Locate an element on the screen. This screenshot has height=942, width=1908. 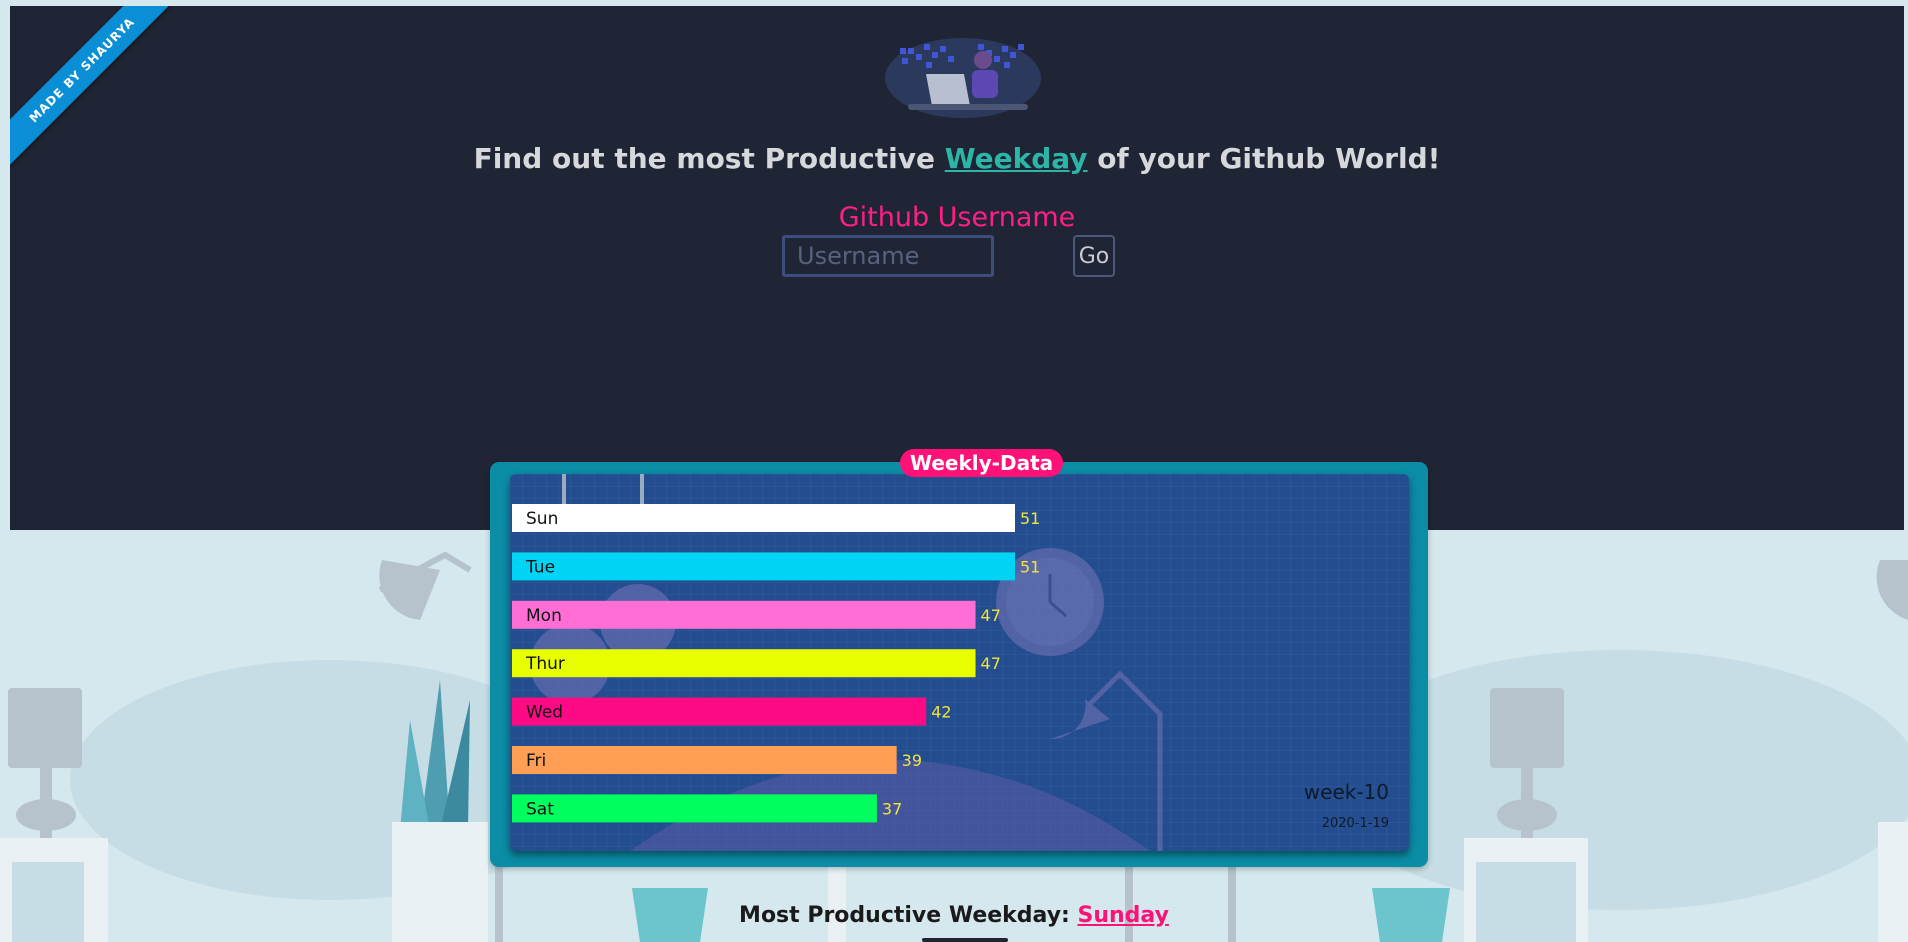
bar-group-sat: Sat 37 is located at coordinates (707, 808).